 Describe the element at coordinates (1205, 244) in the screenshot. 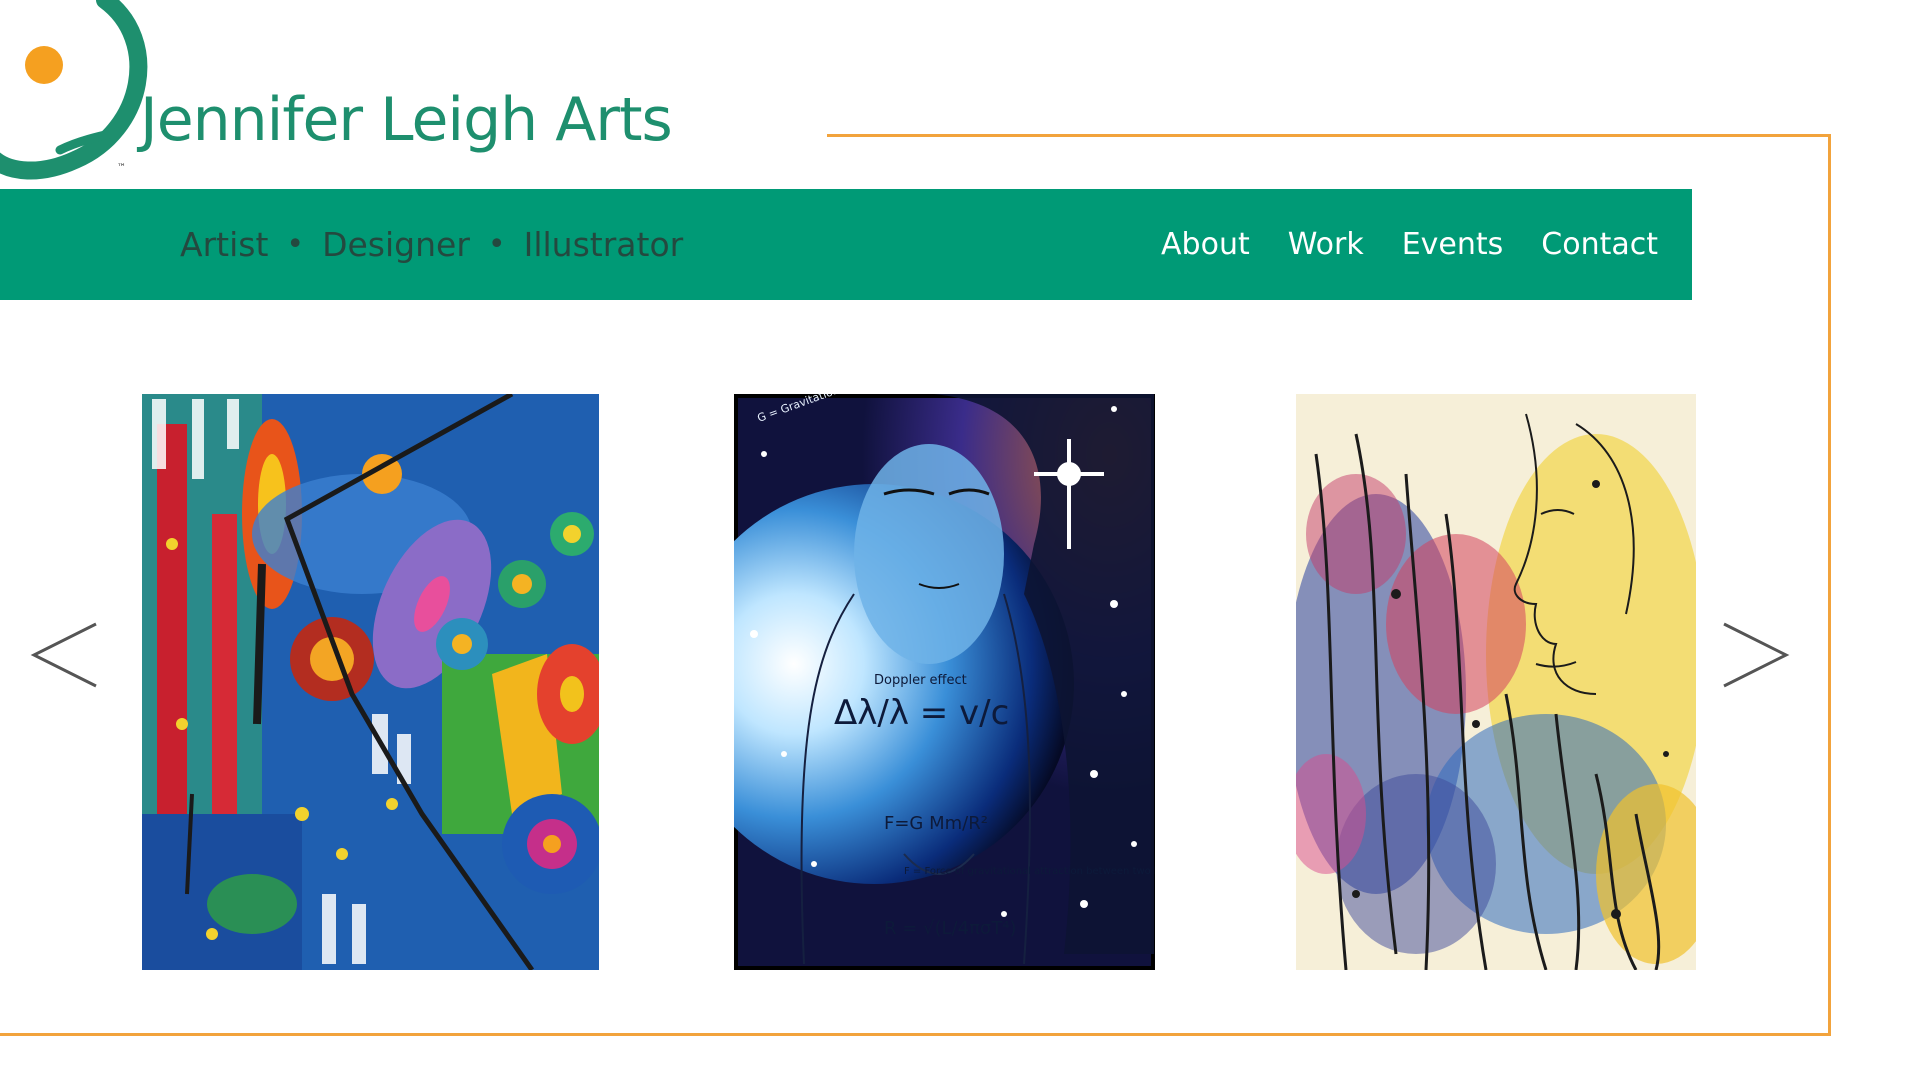

I see `nav-link-about: About` at that location.